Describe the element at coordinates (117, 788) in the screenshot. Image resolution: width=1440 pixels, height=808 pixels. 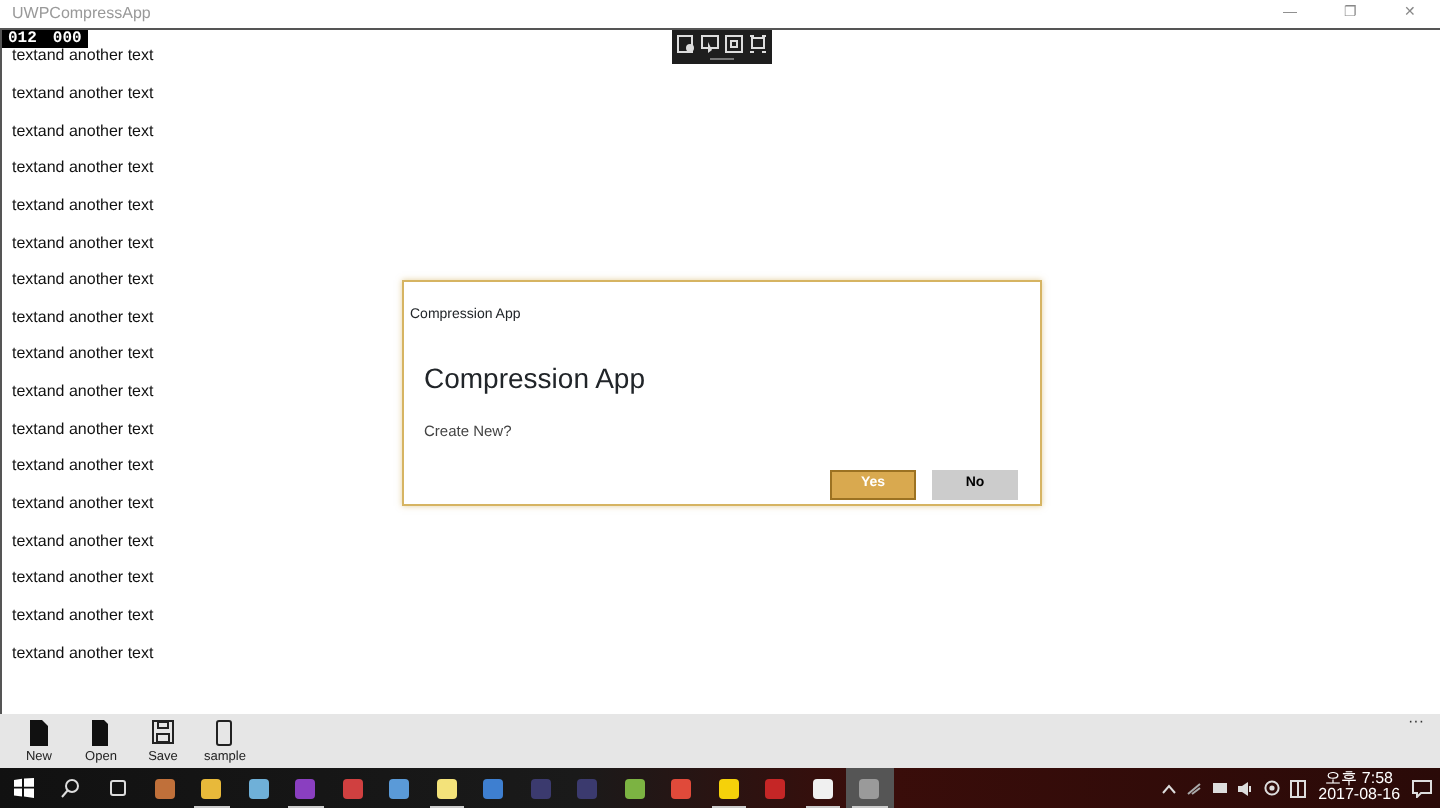
I see `task-view-icon` at that location.